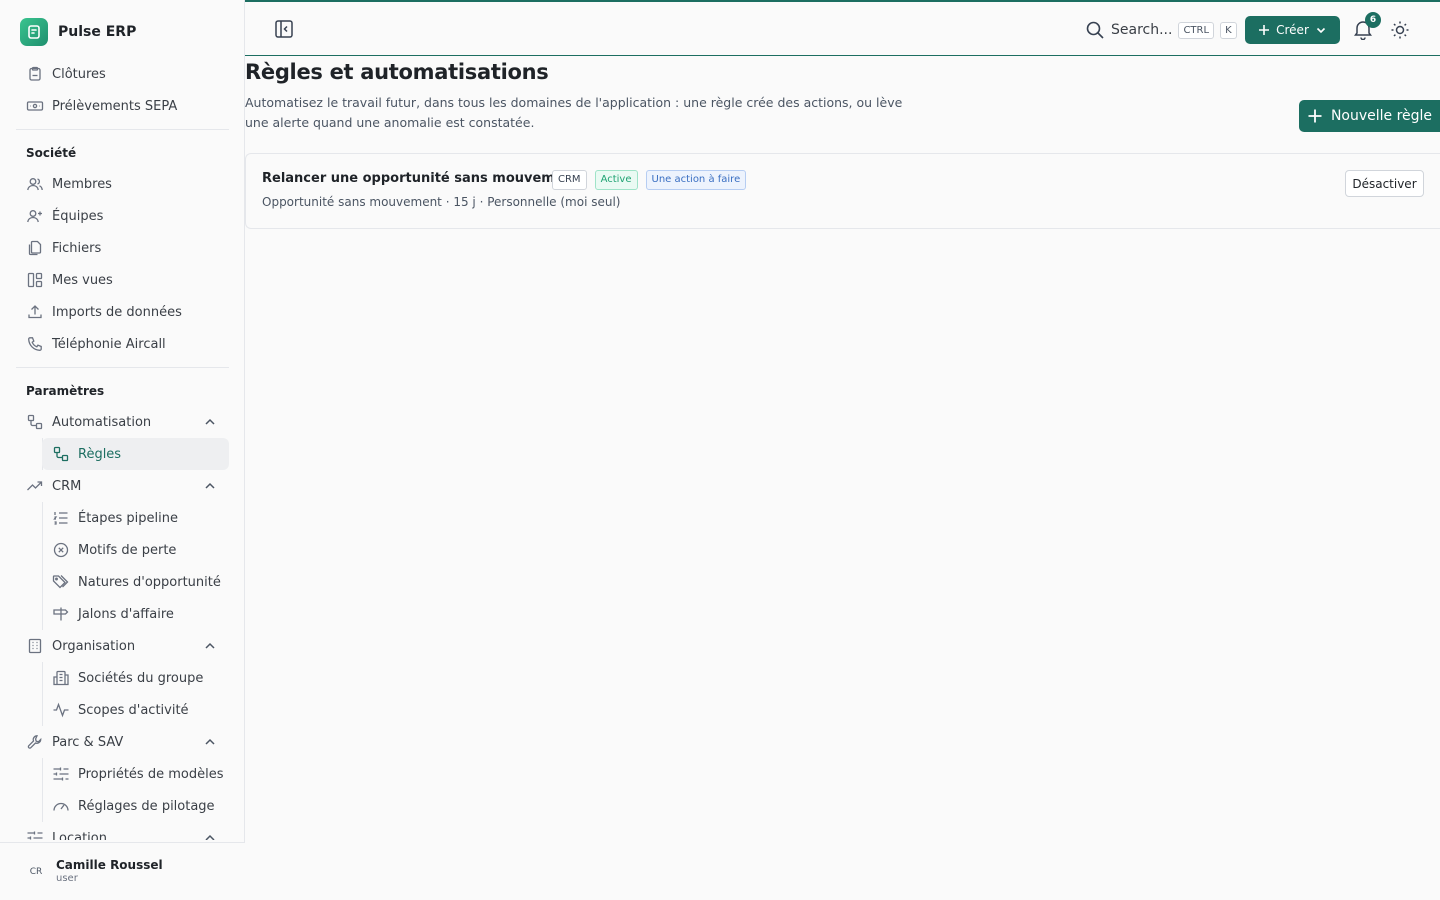 This screenshot has width=1440, height=900. I want to click on tags-icon, so click(61, 582).